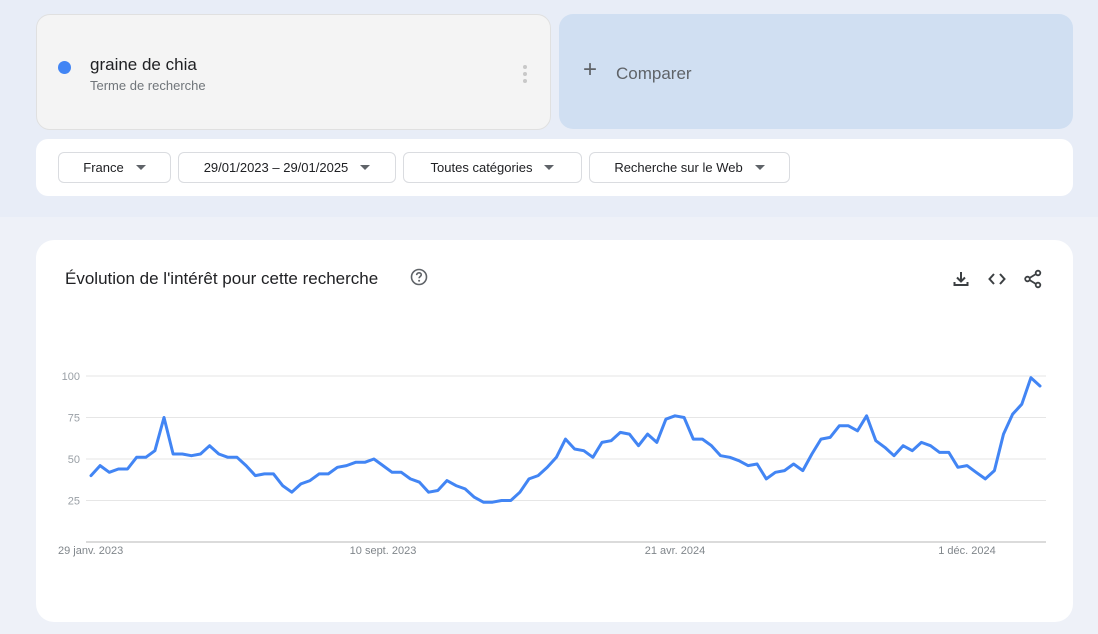  Describe the element at coordinates (74, 419) in the screenshot. I see `y-tick-label: 75` at that location.